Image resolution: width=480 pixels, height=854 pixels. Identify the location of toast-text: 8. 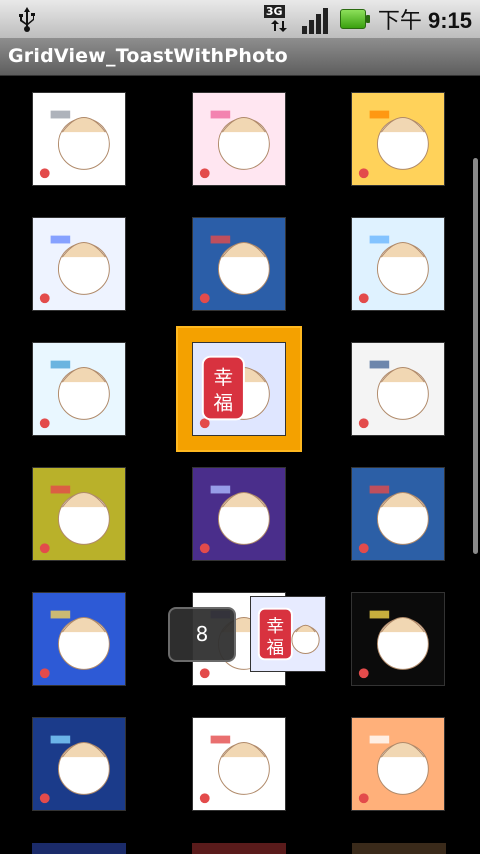
(202, 634).